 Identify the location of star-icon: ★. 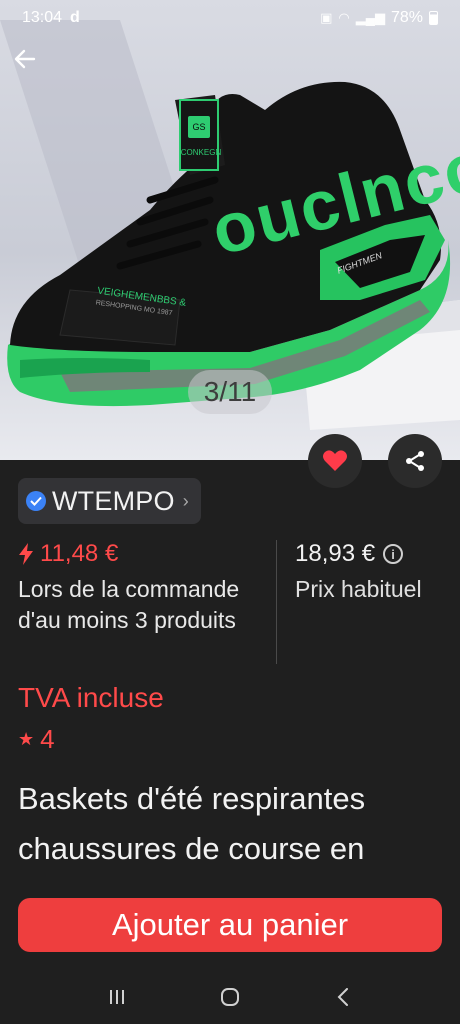
(26, 739).